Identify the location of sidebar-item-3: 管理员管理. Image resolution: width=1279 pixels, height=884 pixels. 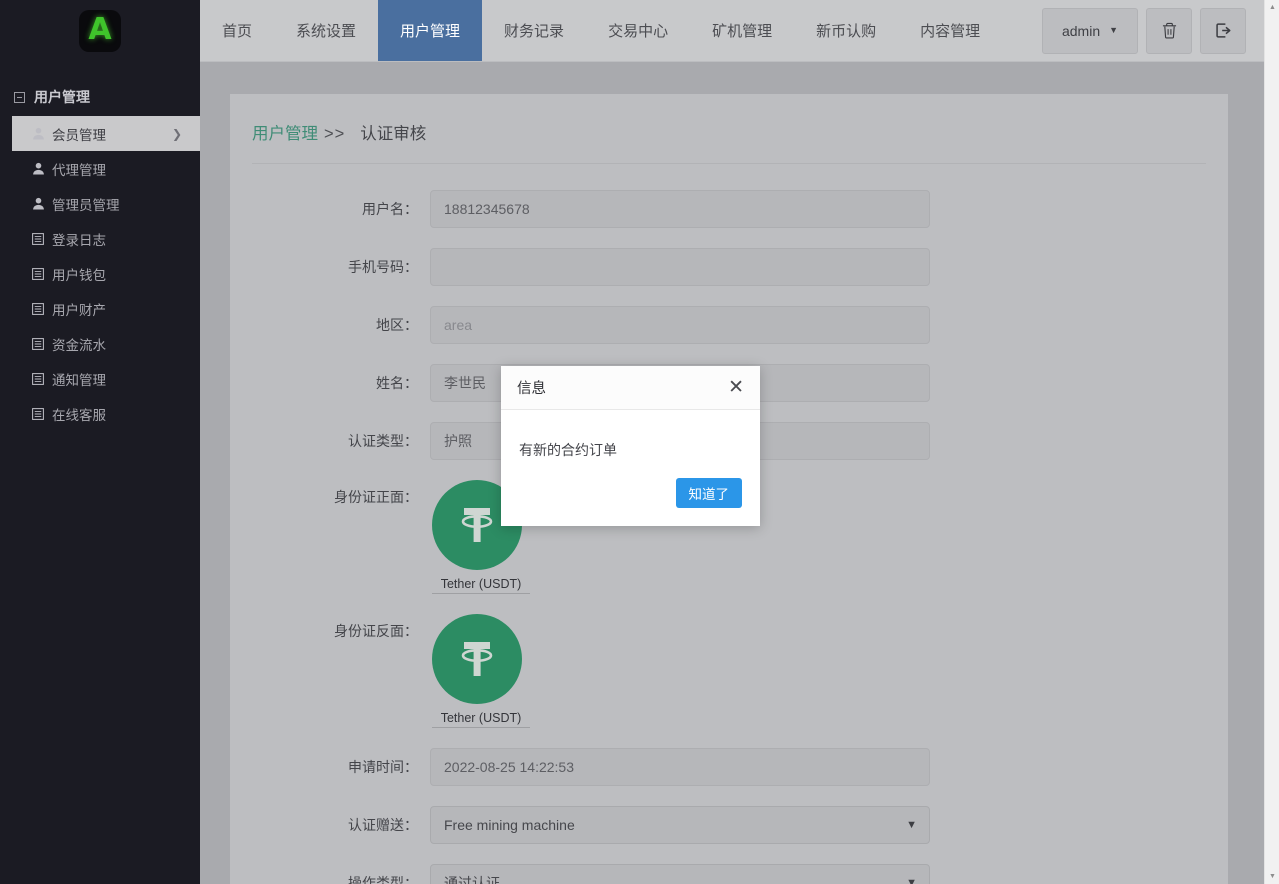
(100, 203).